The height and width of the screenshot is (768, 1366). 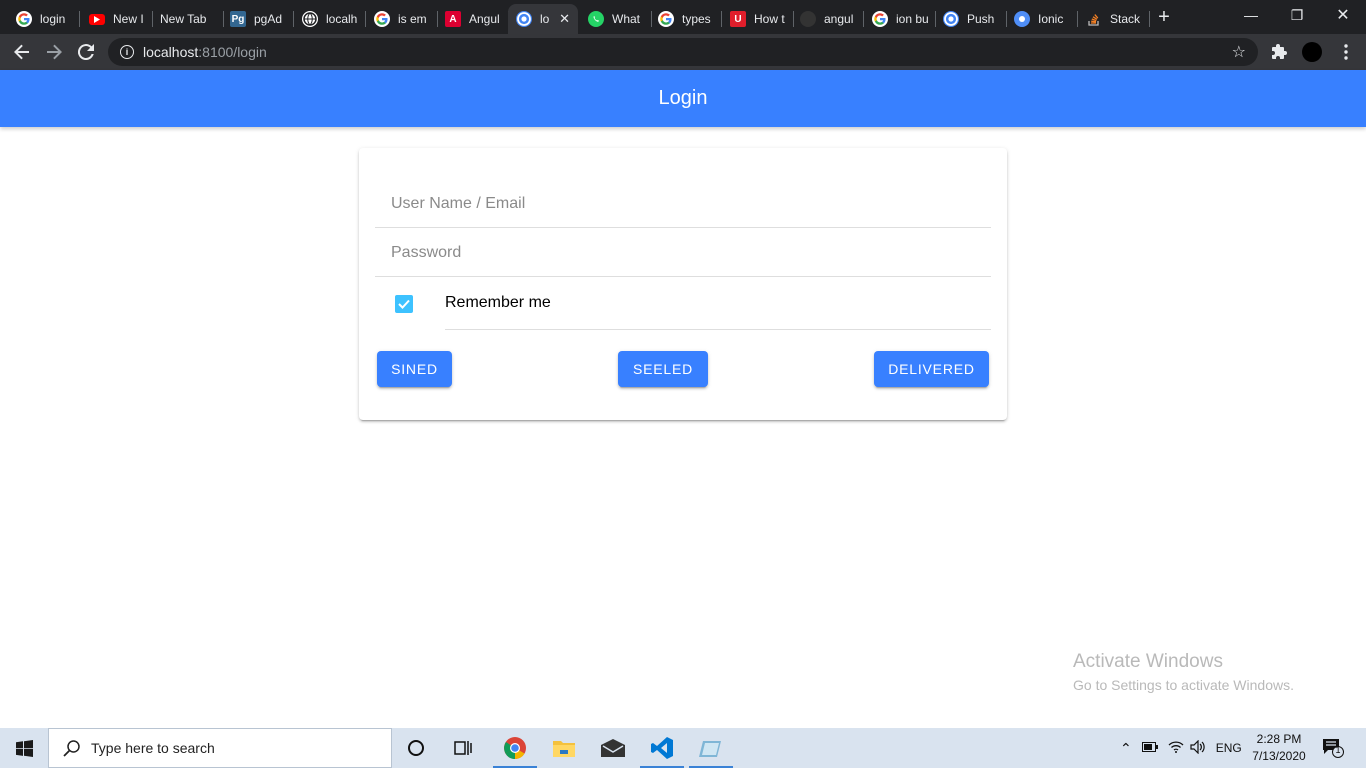 I want to click on back-button, so click(x=22, y=52).